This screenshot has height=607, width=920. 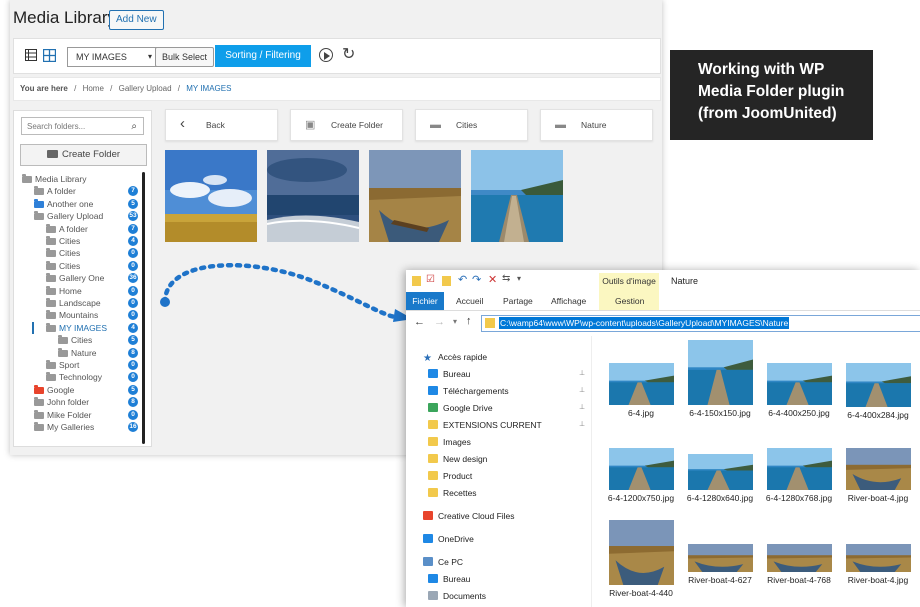 What do you see at coordinates (596, 125) in the screenshot?
I see `nav-card-nature: ▬ Nature` at bounding box center [596, 125].